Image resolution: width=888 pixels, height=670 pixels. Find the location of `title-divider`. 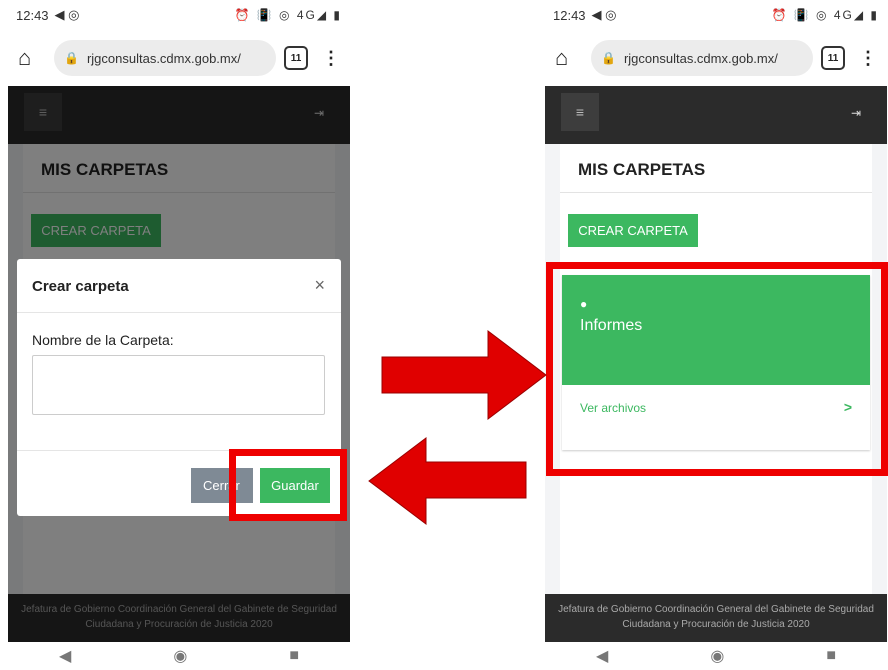

title-divider is located at coordinates (716, 192).